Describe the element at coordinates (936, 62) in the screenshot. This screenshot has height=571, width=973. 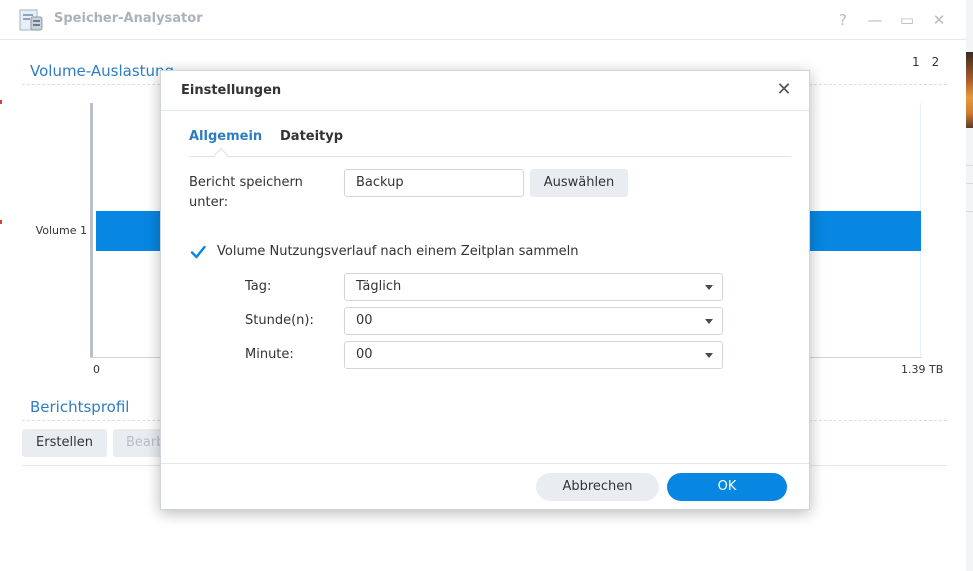
I see `page-2-link: 2` at that location.